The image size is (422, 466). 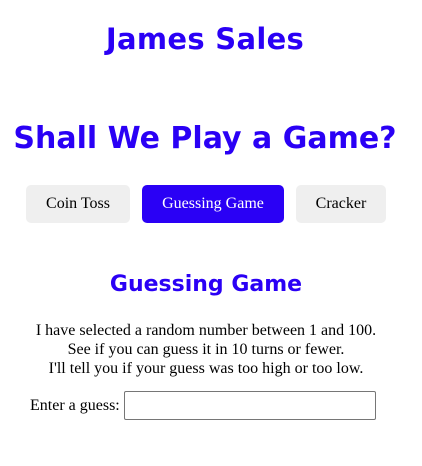 I want to click on tab-cracker: Cracker, so click(x=341, y=204).